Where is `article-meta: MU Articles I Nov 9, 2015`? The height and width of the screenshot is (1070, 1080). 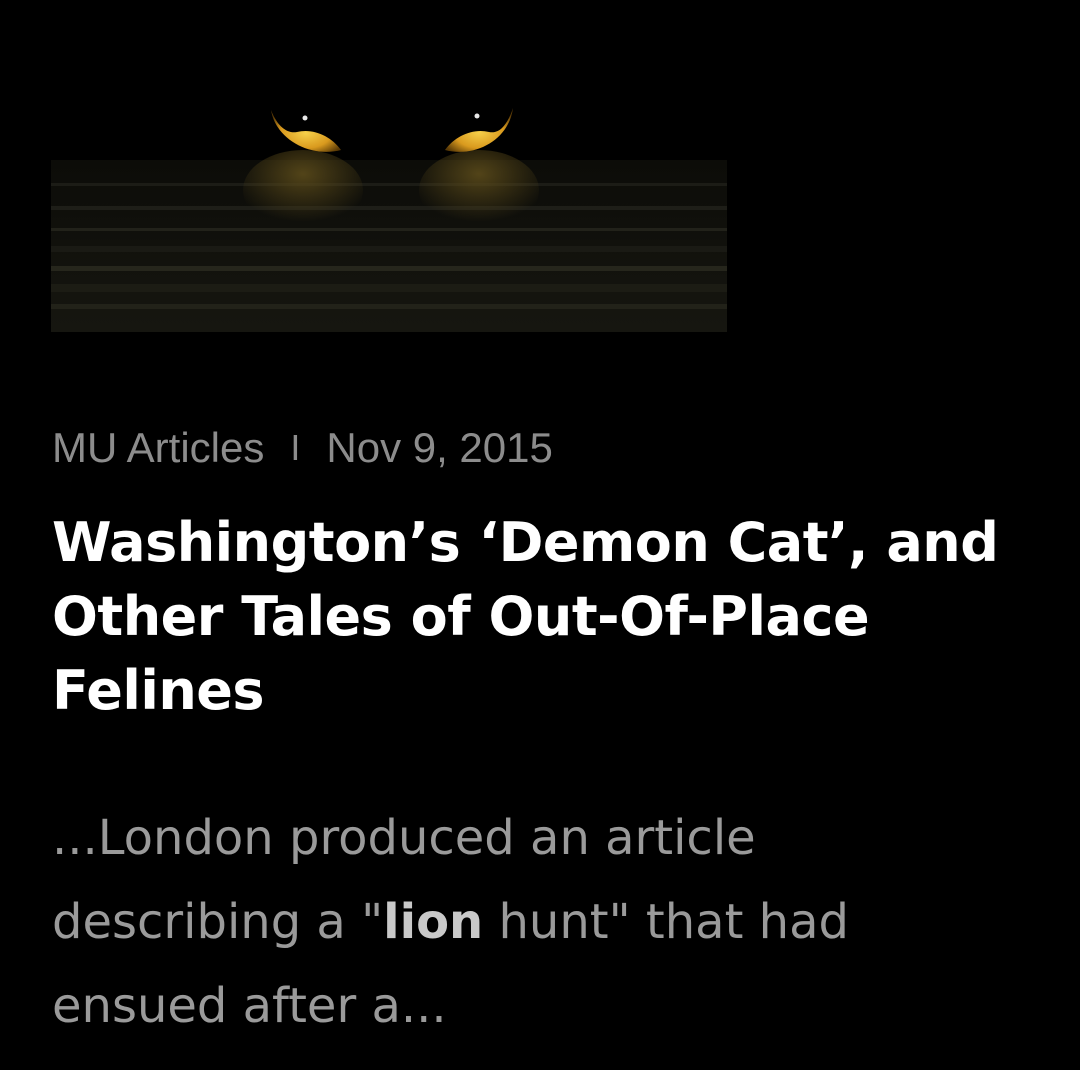 article-meta: MU Articles I Nov 9, 2015 is located at coordinates (302, 448).